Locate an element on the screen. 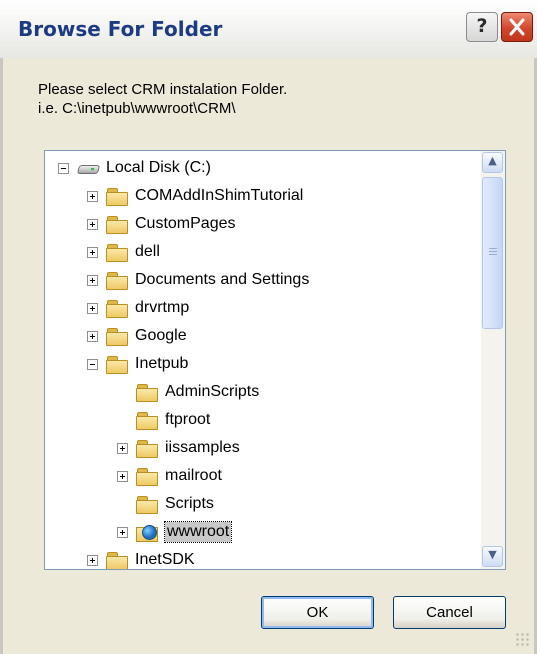 This screenshot has width=537, height=654. close-icon is located at coordinates (517, 27).